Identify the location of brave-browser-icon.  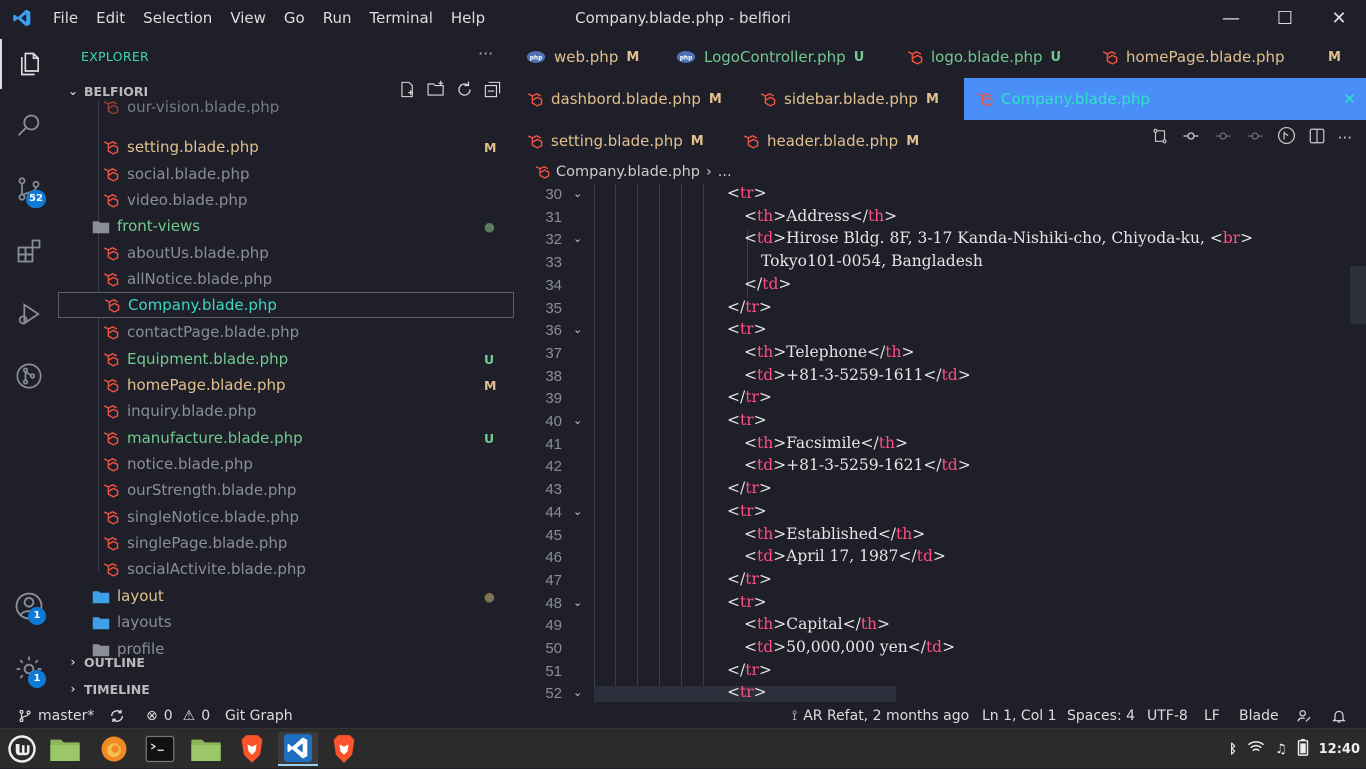
(252, 749).